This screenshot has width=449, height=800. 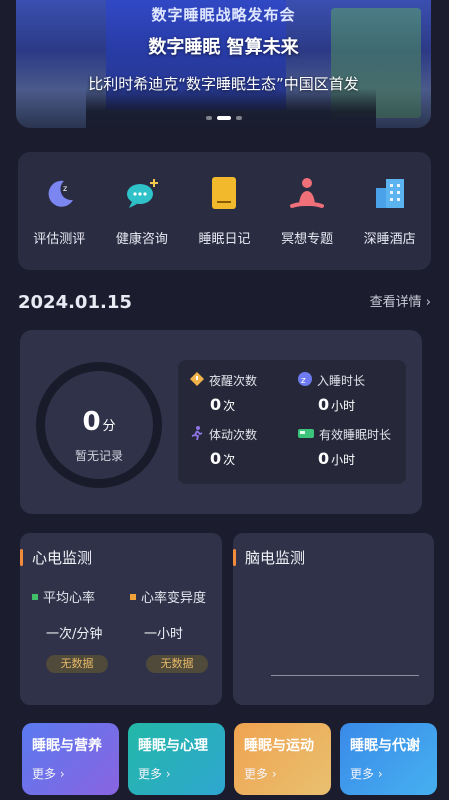 What do you see at coordinates (341, 381) in the screenshot?
I see `stat-label: 入睡时长` at bounding box center [341, 381].